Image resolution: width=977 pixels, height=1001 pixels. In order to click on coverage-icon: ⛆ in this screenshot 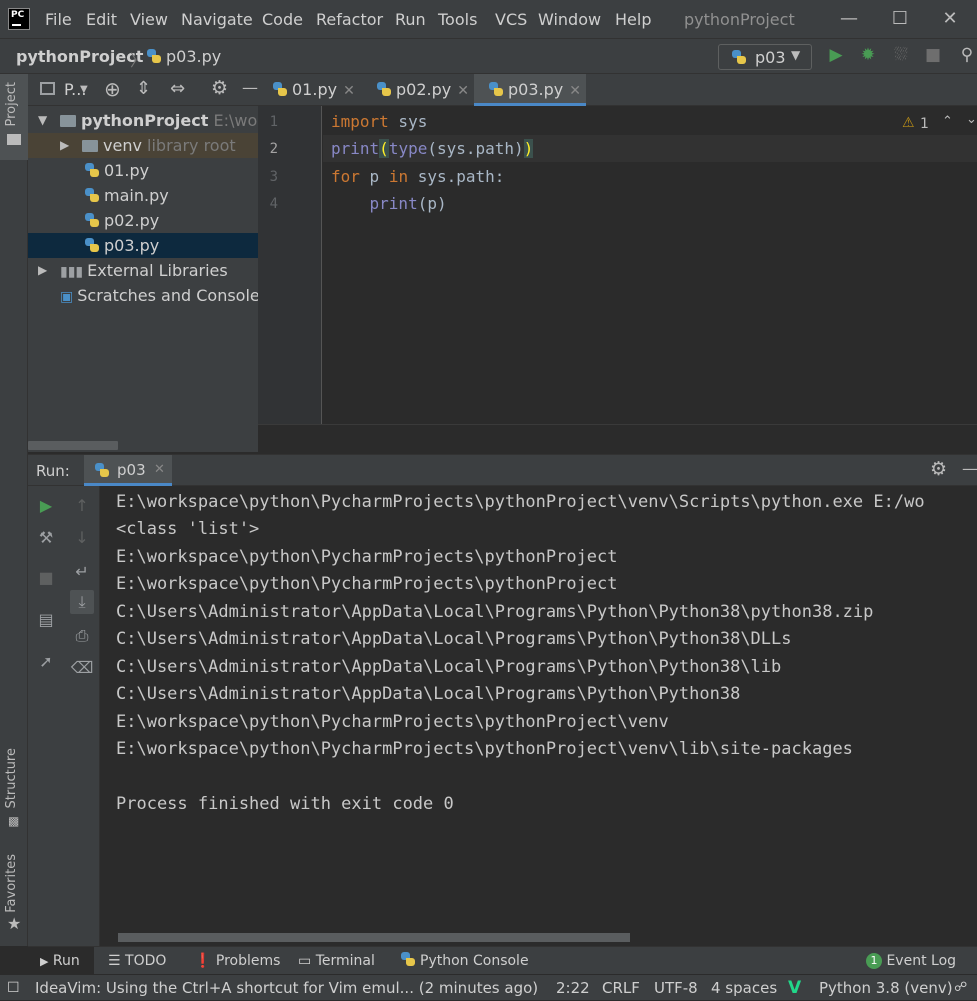, I will do `click(901, 57)`.